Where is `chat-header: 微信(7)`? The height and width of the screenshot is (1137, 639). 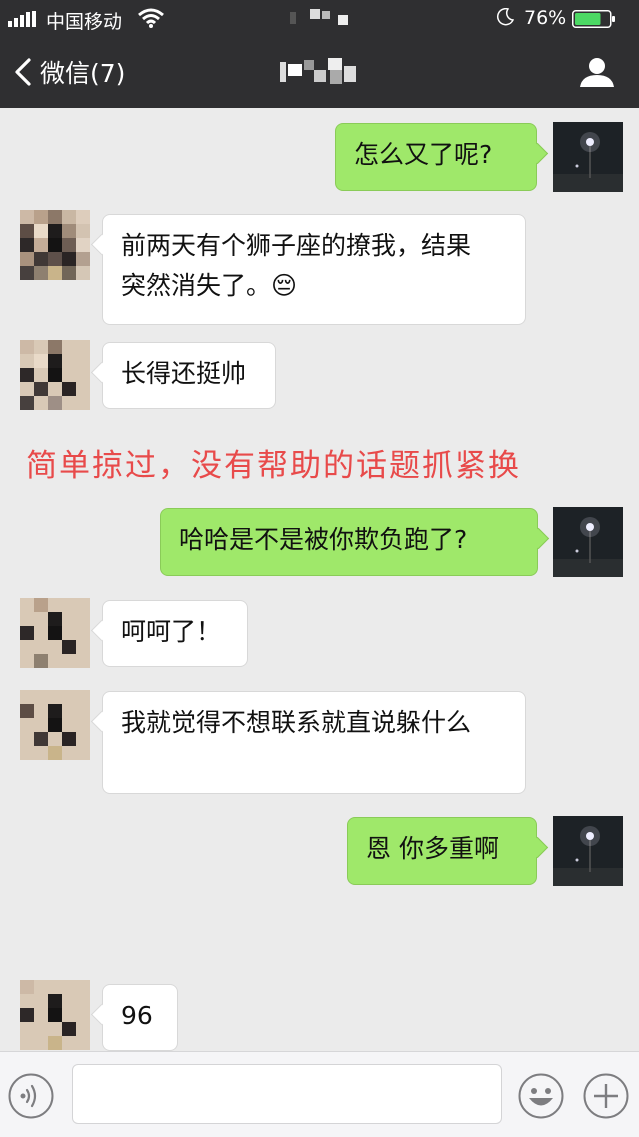 chat-header: 微信(7) is located at coordinates (319, 72).